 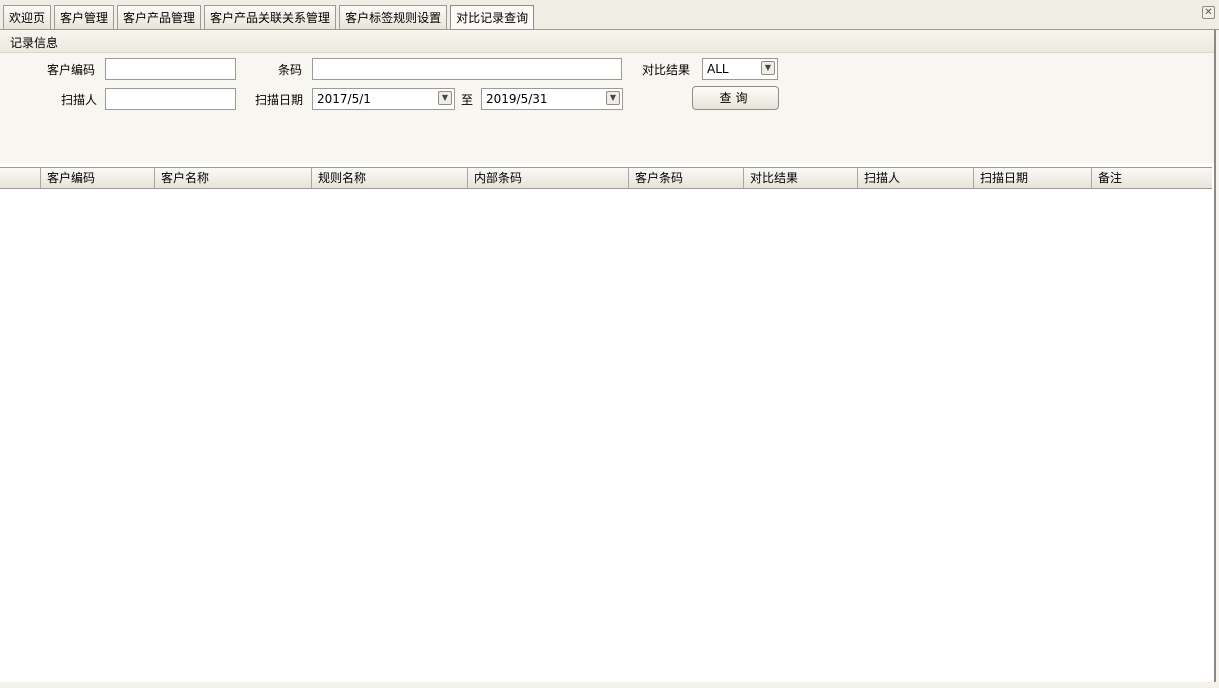 What do you see at coordinates (233, 178) in the screenshot?
I see `column-header-customer-name: 客户名称` at bounding box center [233, 178].